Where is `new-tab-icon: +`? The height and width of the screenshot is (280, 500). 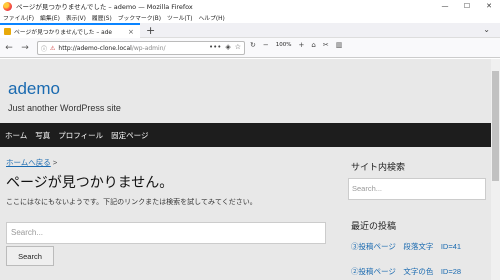 new-tab-icon: + is located at coordinates (150, 30).